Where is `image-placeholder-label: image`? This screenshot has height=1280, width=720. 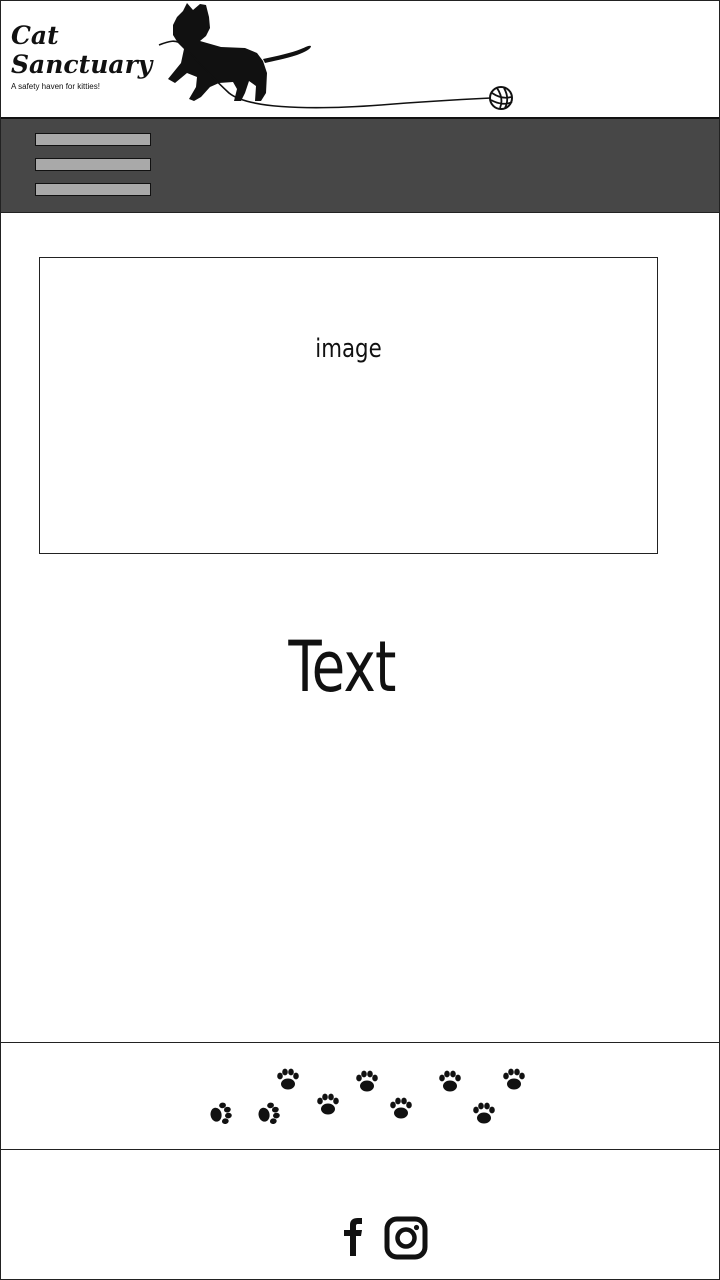 image-placeholder-label: image is located at coordinates (348, 349).